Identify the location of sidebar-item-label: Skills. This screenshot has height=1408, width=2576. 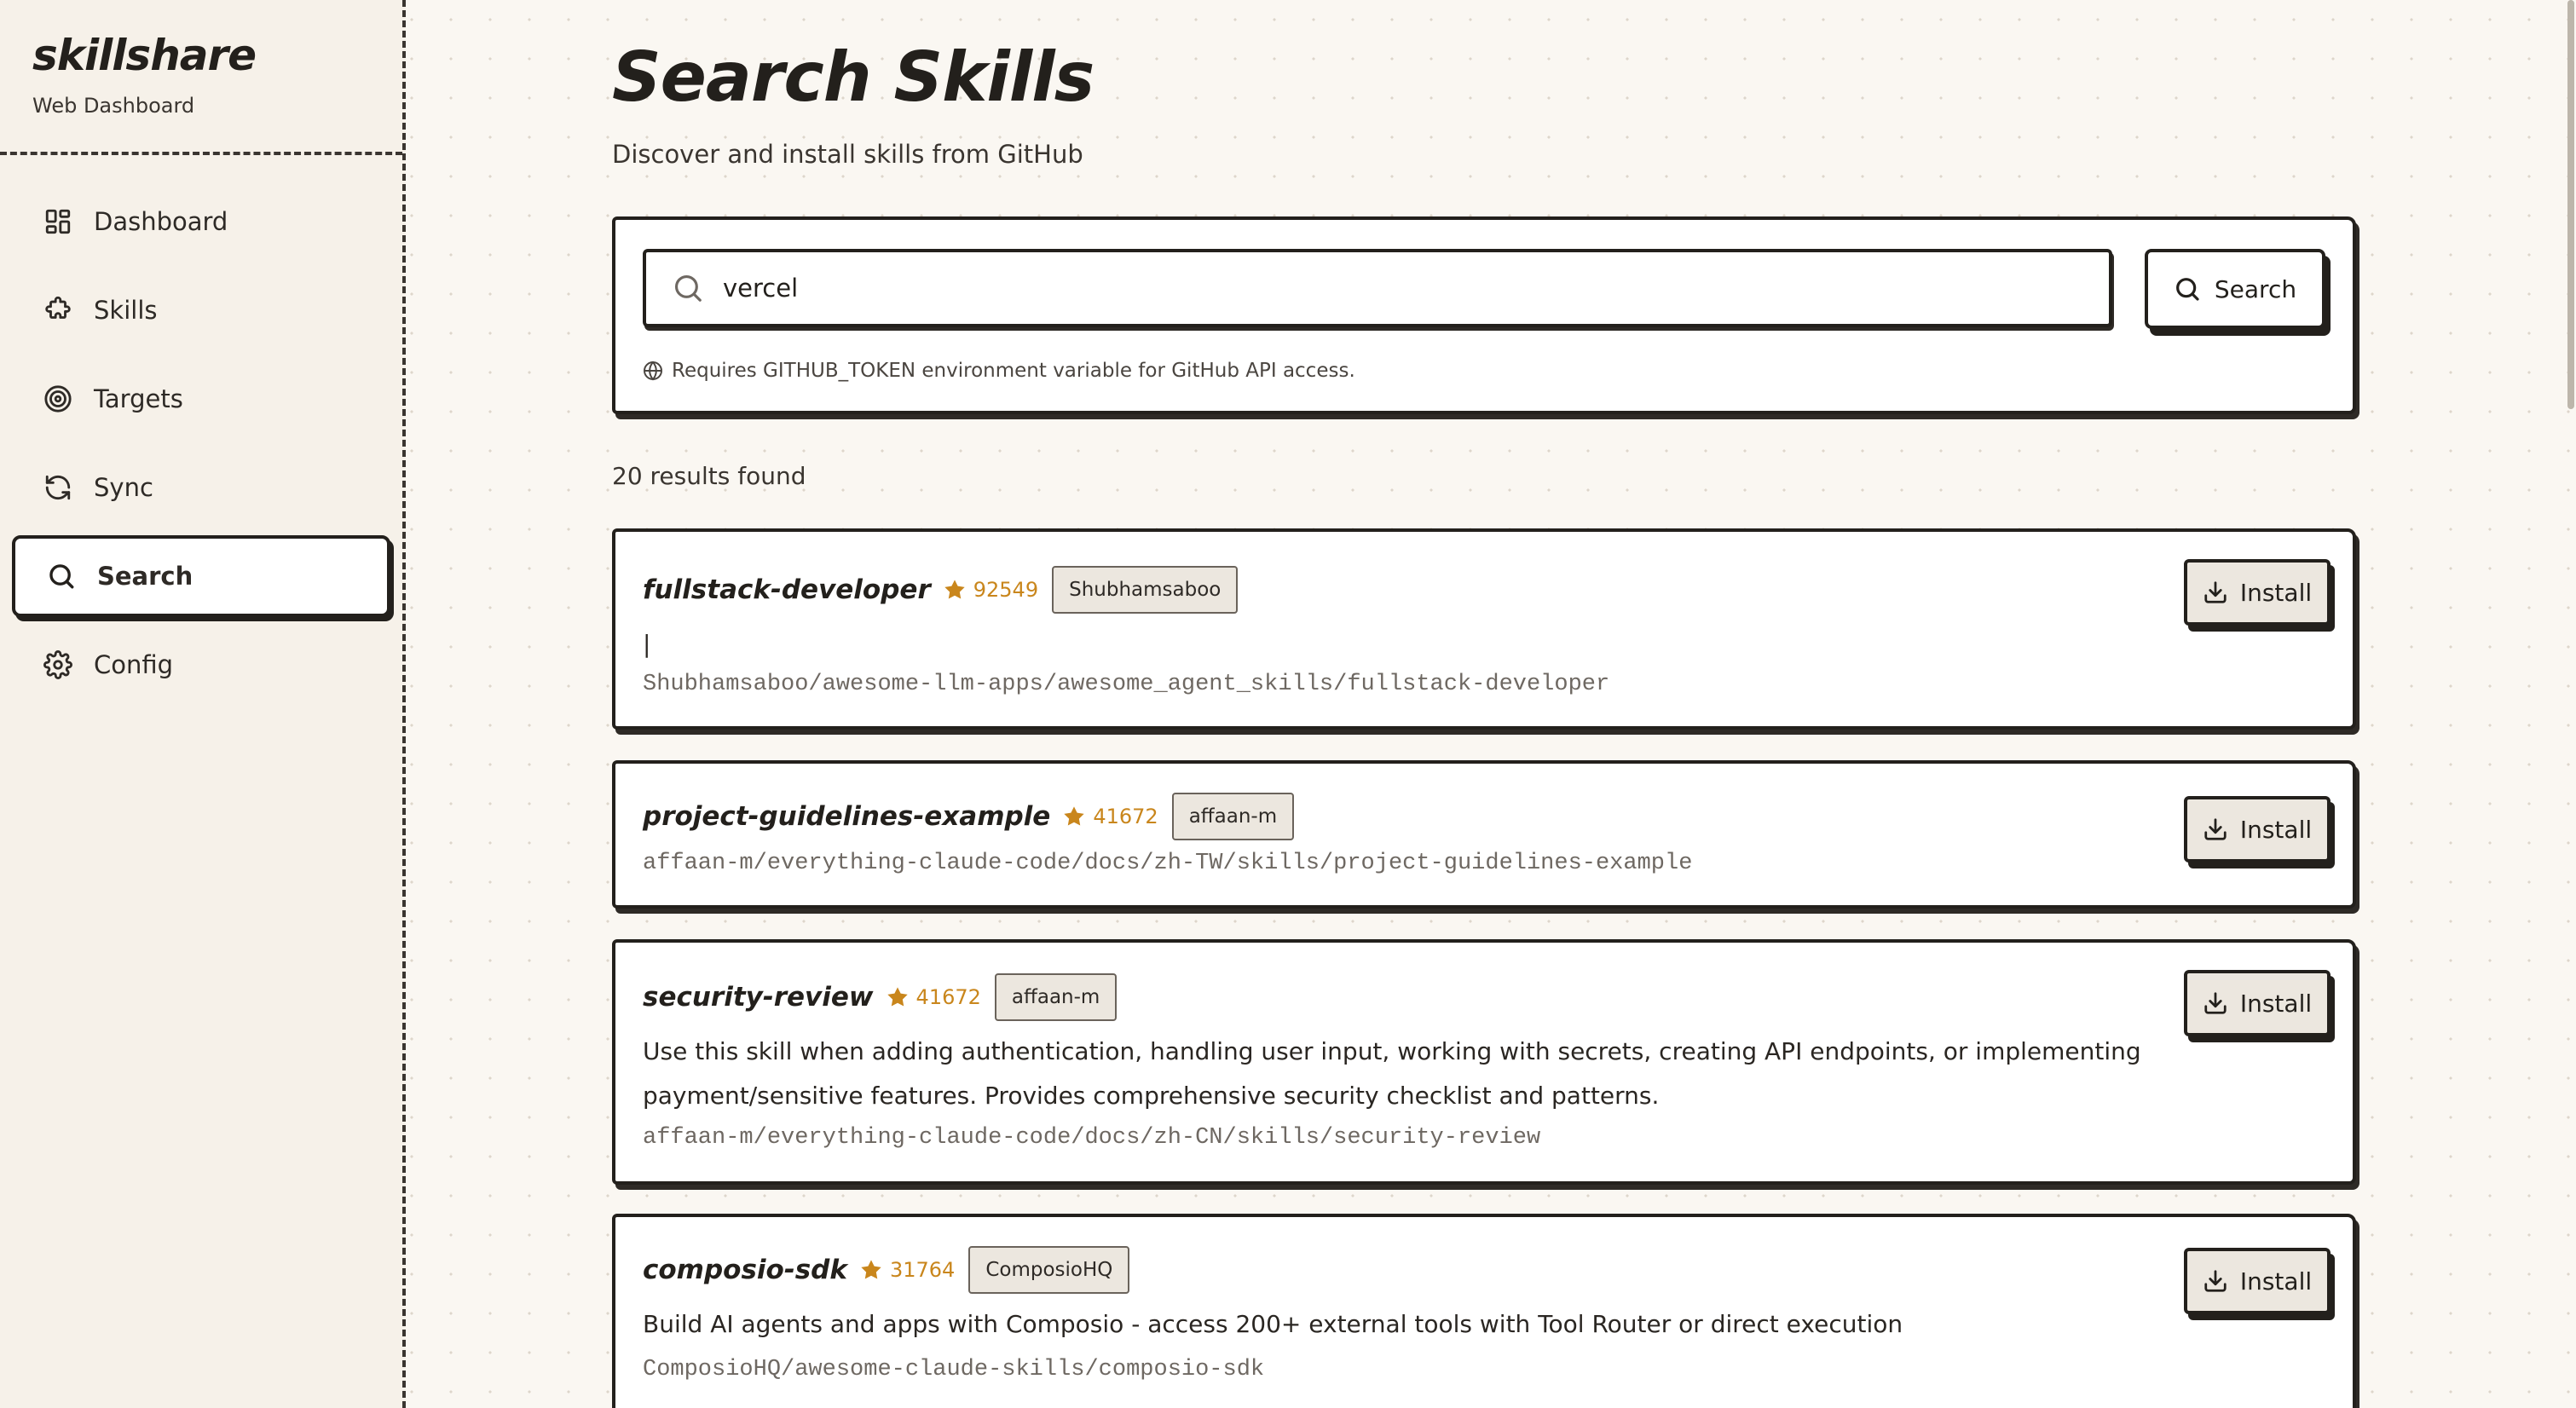
(126, 310).